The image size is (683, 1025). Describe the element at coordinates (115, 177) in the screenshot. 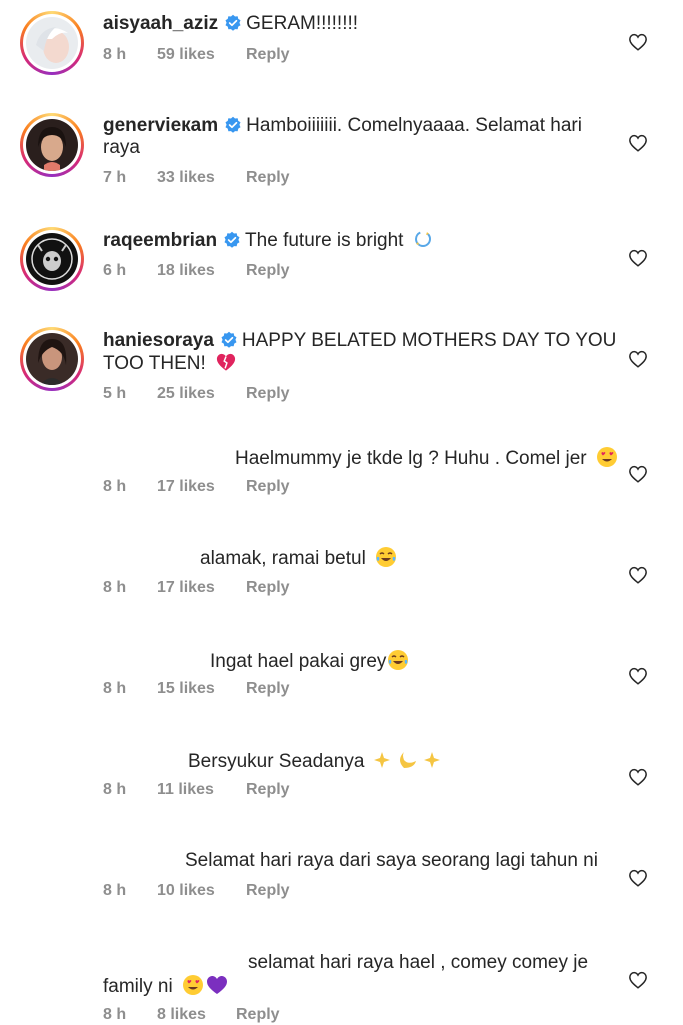

I see `comment-time: 7 h` at that location.